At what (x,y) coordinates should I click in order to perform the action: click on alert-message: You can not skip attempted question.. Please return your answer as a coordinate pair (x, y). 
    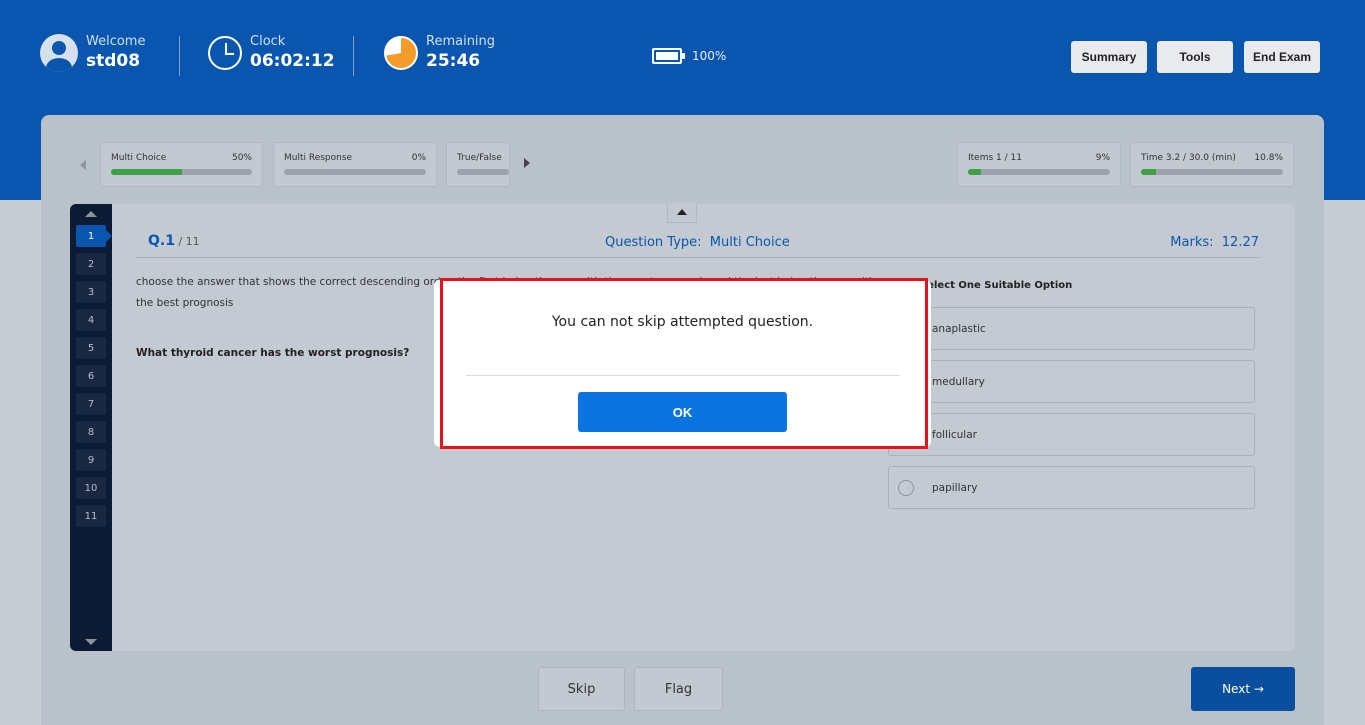
    Looking at the image, I should click on (682, 322).